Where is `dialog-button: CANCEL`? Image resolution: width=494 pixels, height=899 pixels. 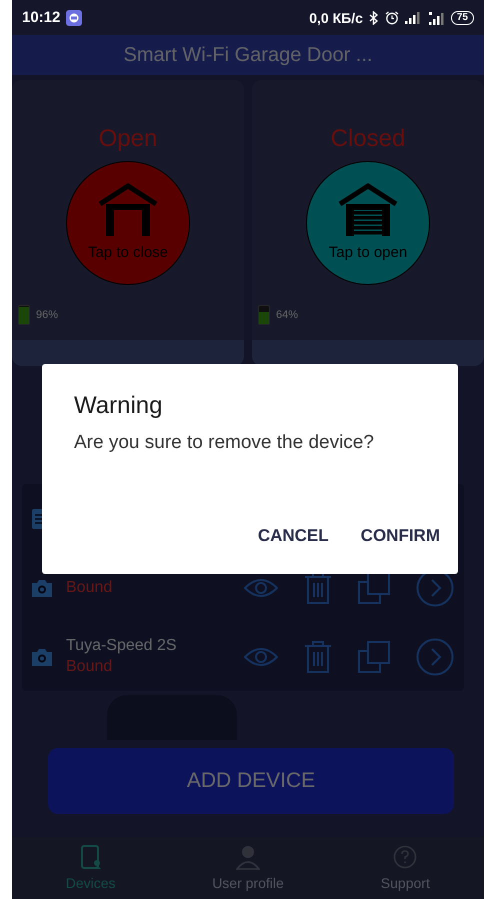
dialog-button: CANCEL is located at coordinates (293, 536).